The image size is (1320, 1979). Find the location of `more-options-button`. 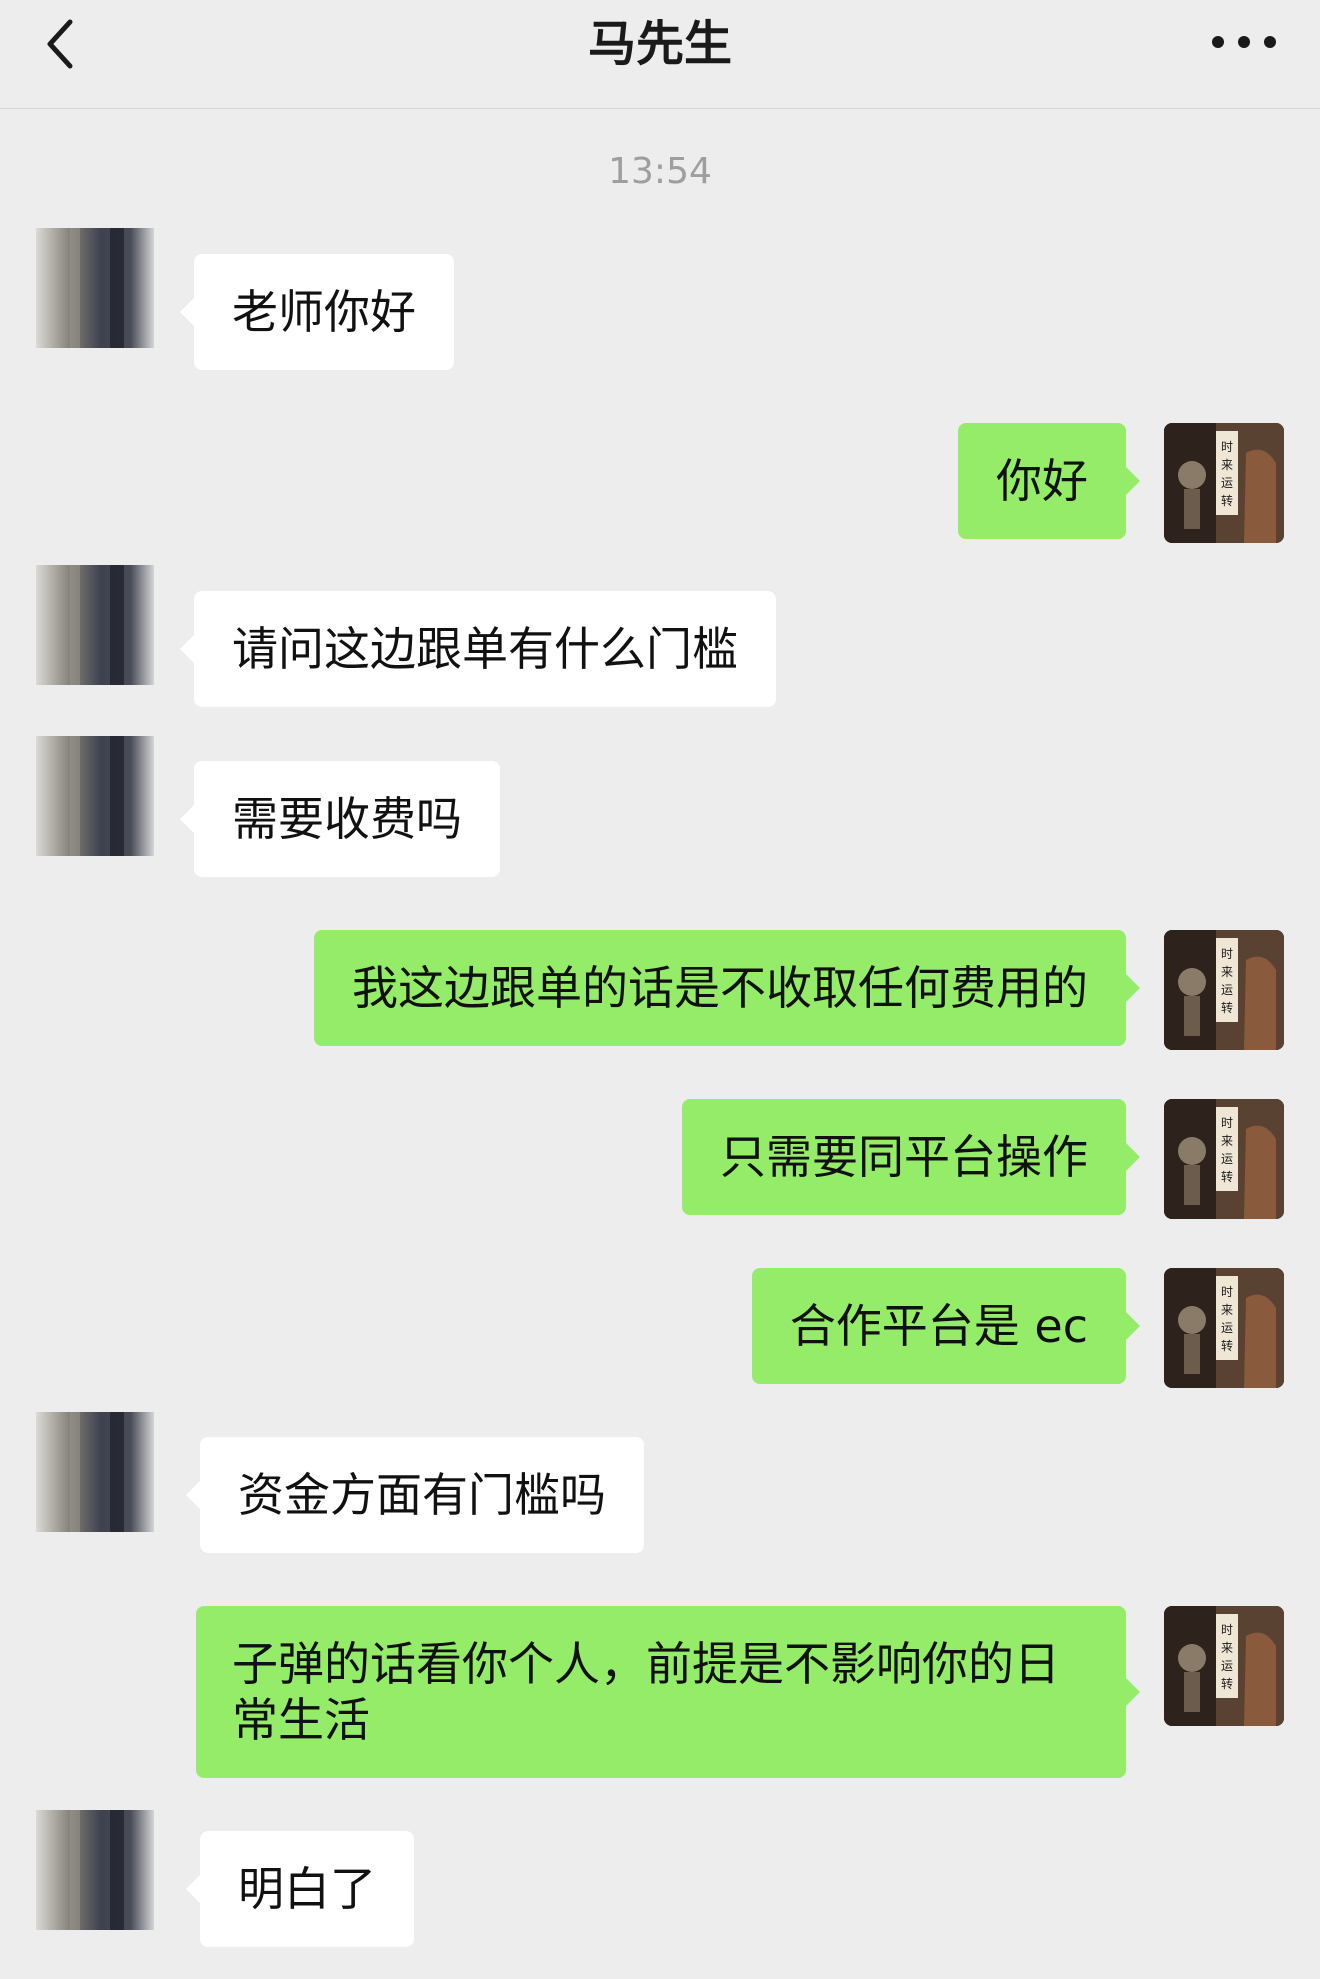

more-options-button is located at coordinates (1244, 42).